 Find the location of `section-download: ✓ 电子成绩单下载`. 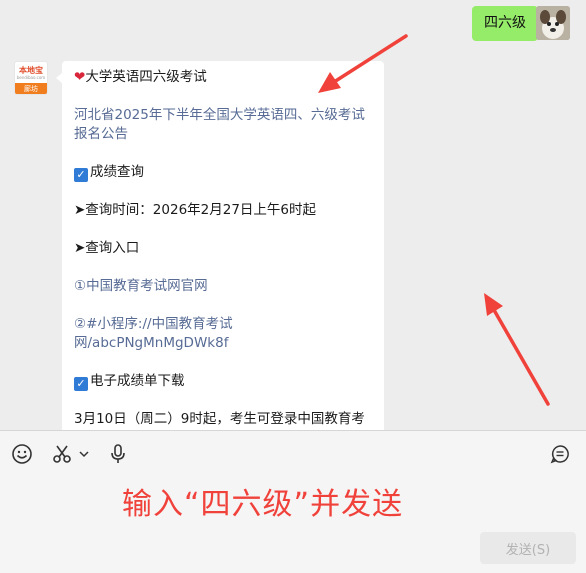

section-download: ✓ 电子成绩单下载 is located at coordinates (223, 381).